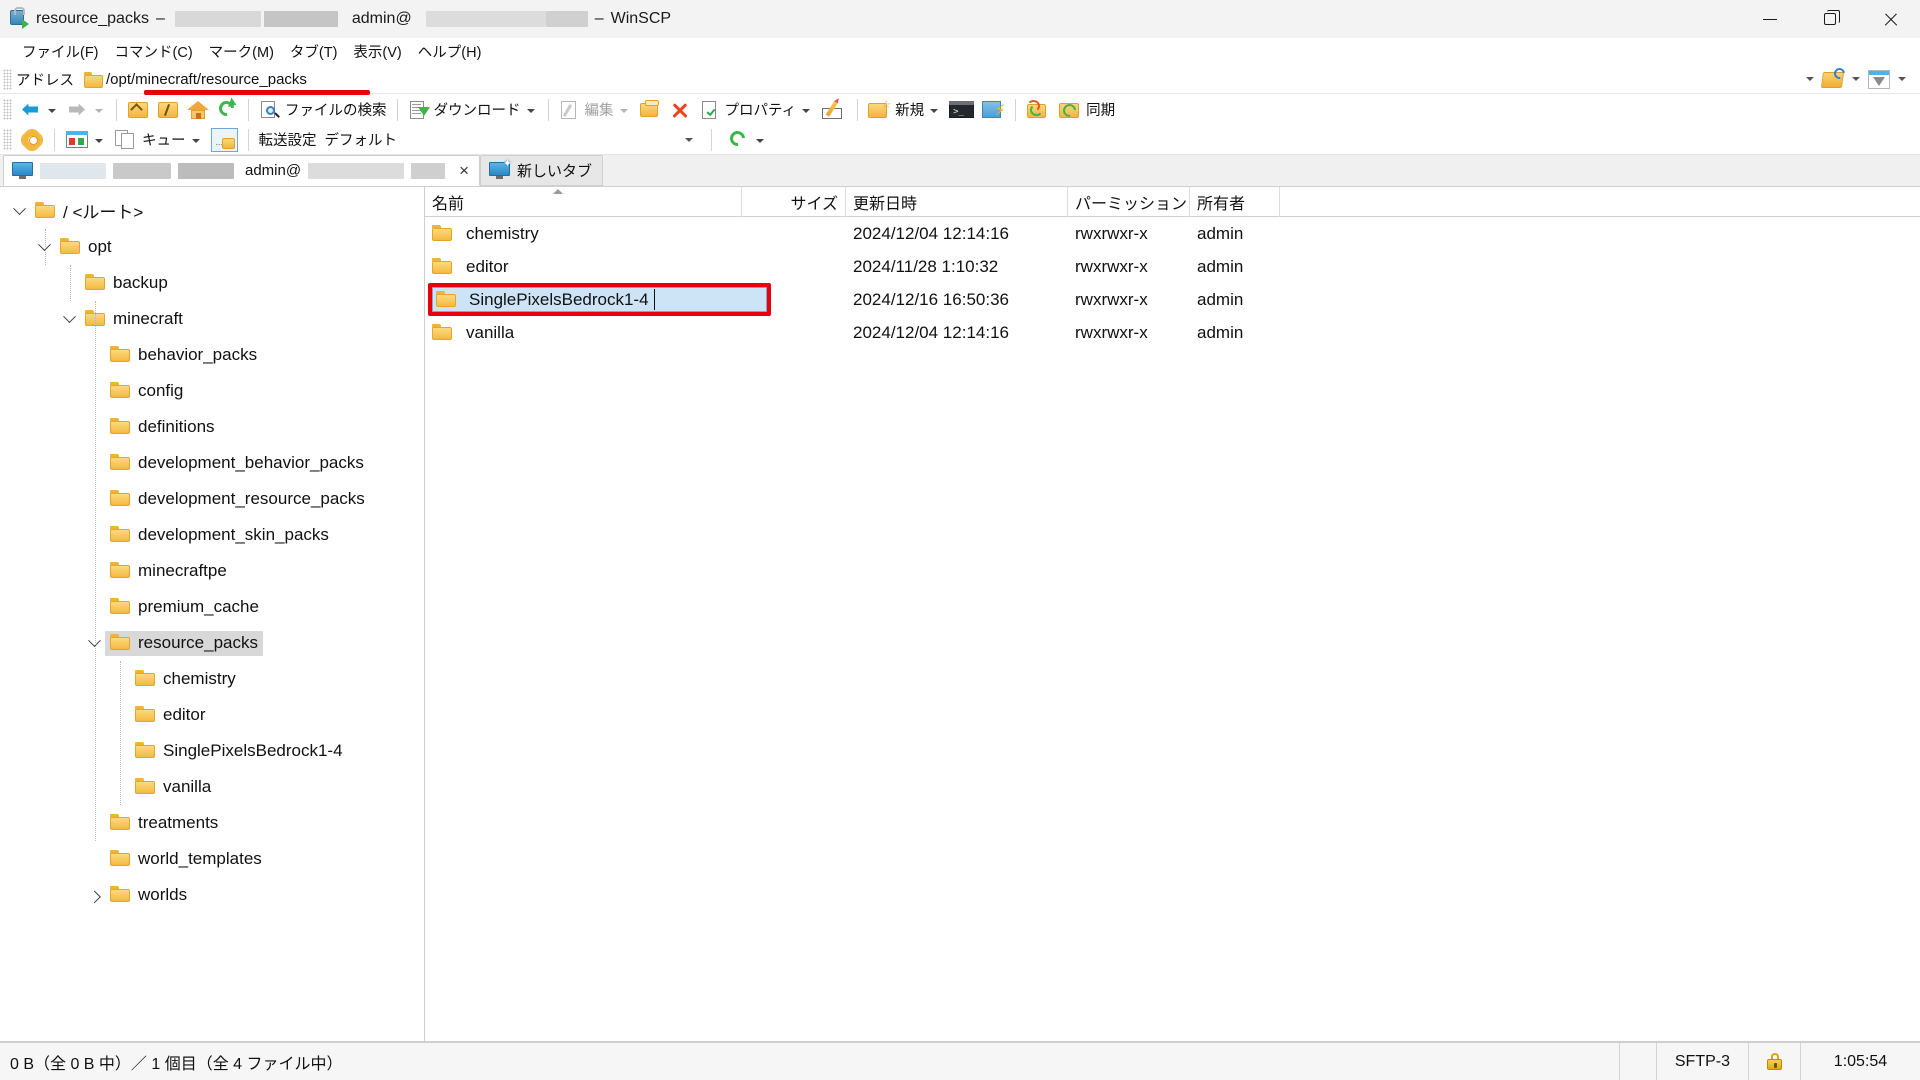 Image resolution: width=1920 pixels, height=1080 pixels. What do you see at coordinates (993, 109) in the screenshot?
I see `command-button: ⚡` at bounding box center [993, 109].